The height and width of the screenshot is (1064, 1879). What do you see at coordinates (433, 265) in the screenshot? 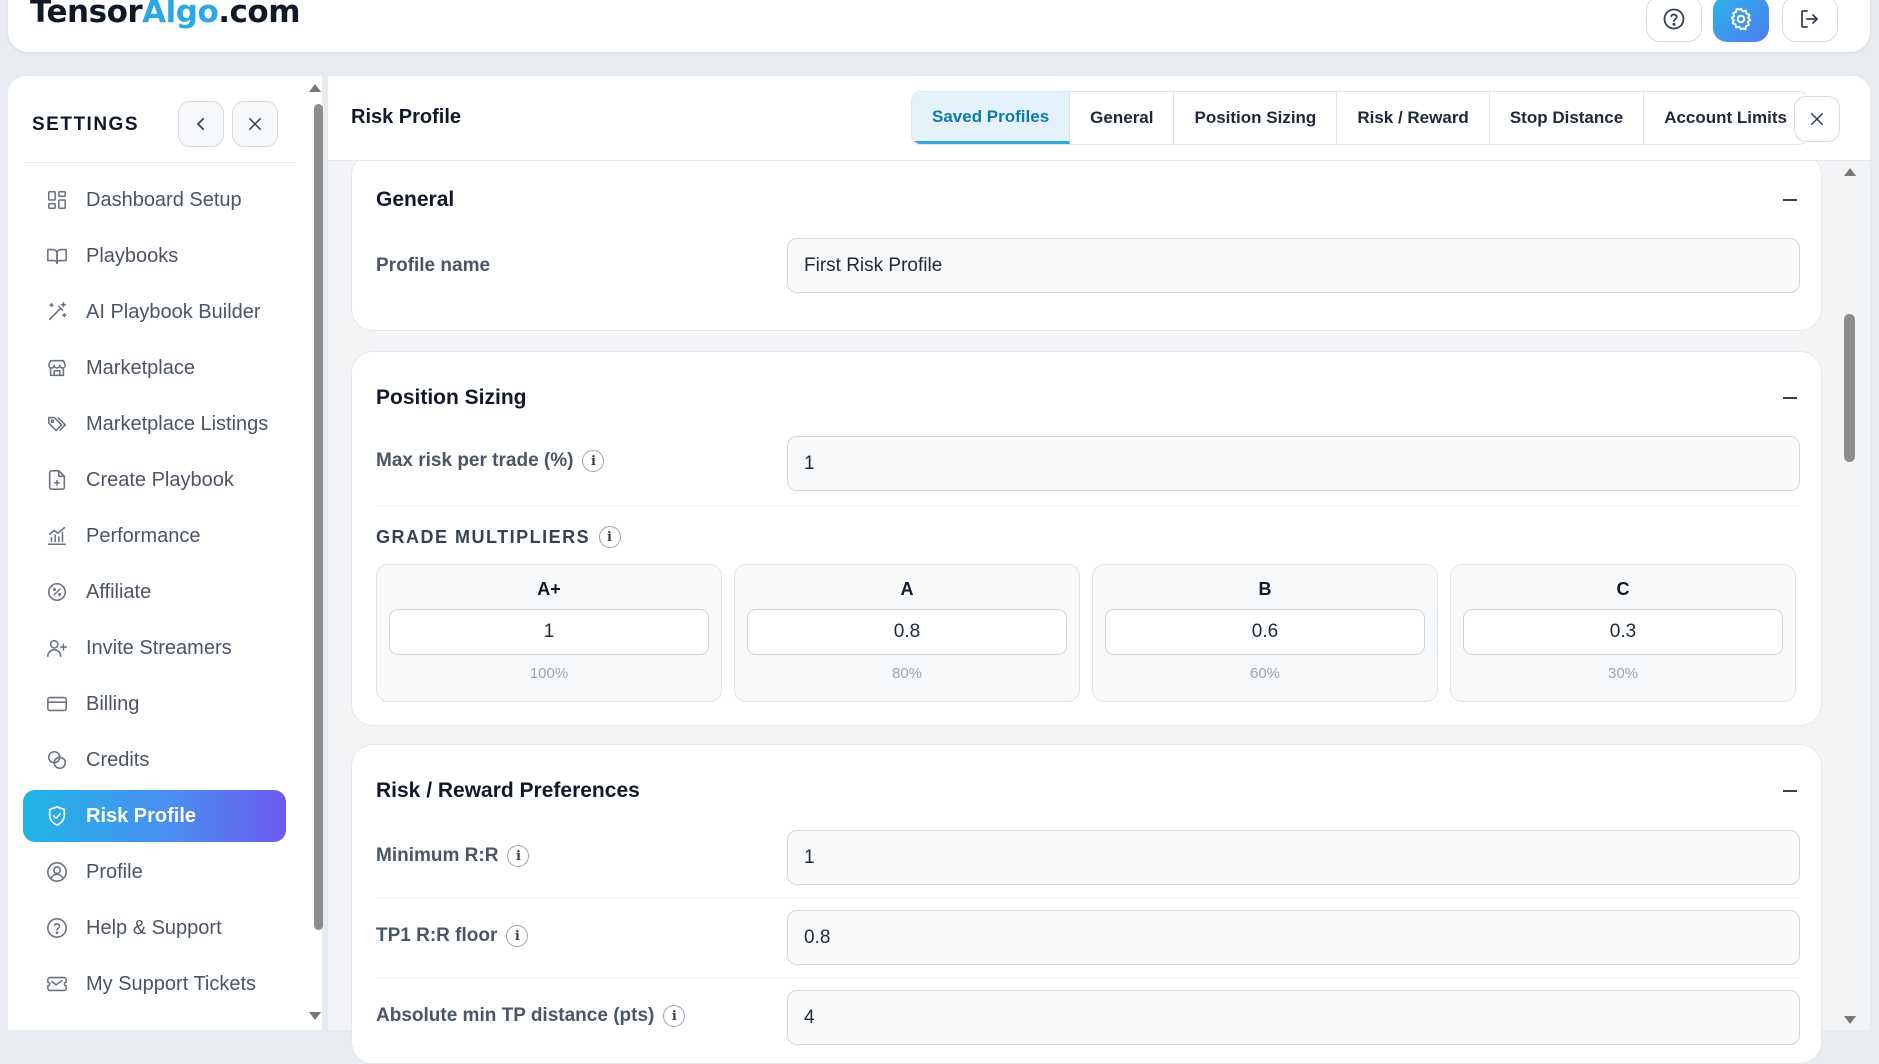
I see `profile-name-label: Profile name` at bounding box center [433, 265].